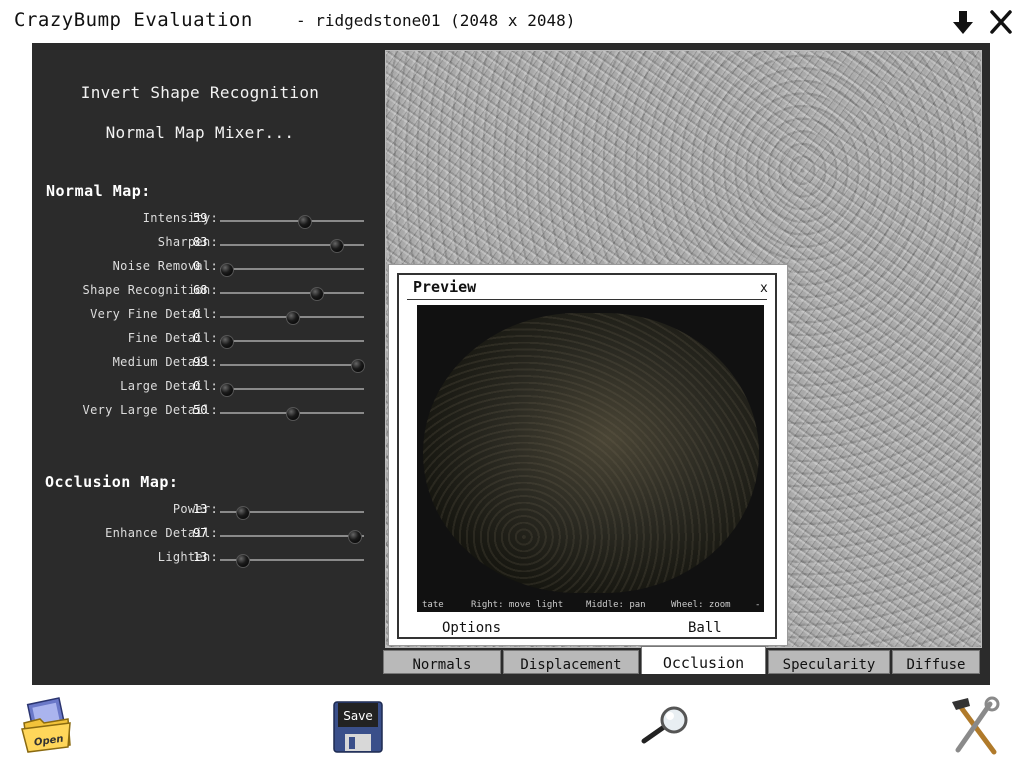 This screenshot has height=767, width=1021. What do you see at coordinates (1001, 22) in the screenshot?
I see `close-icon` at bounding box center [1001, 22].